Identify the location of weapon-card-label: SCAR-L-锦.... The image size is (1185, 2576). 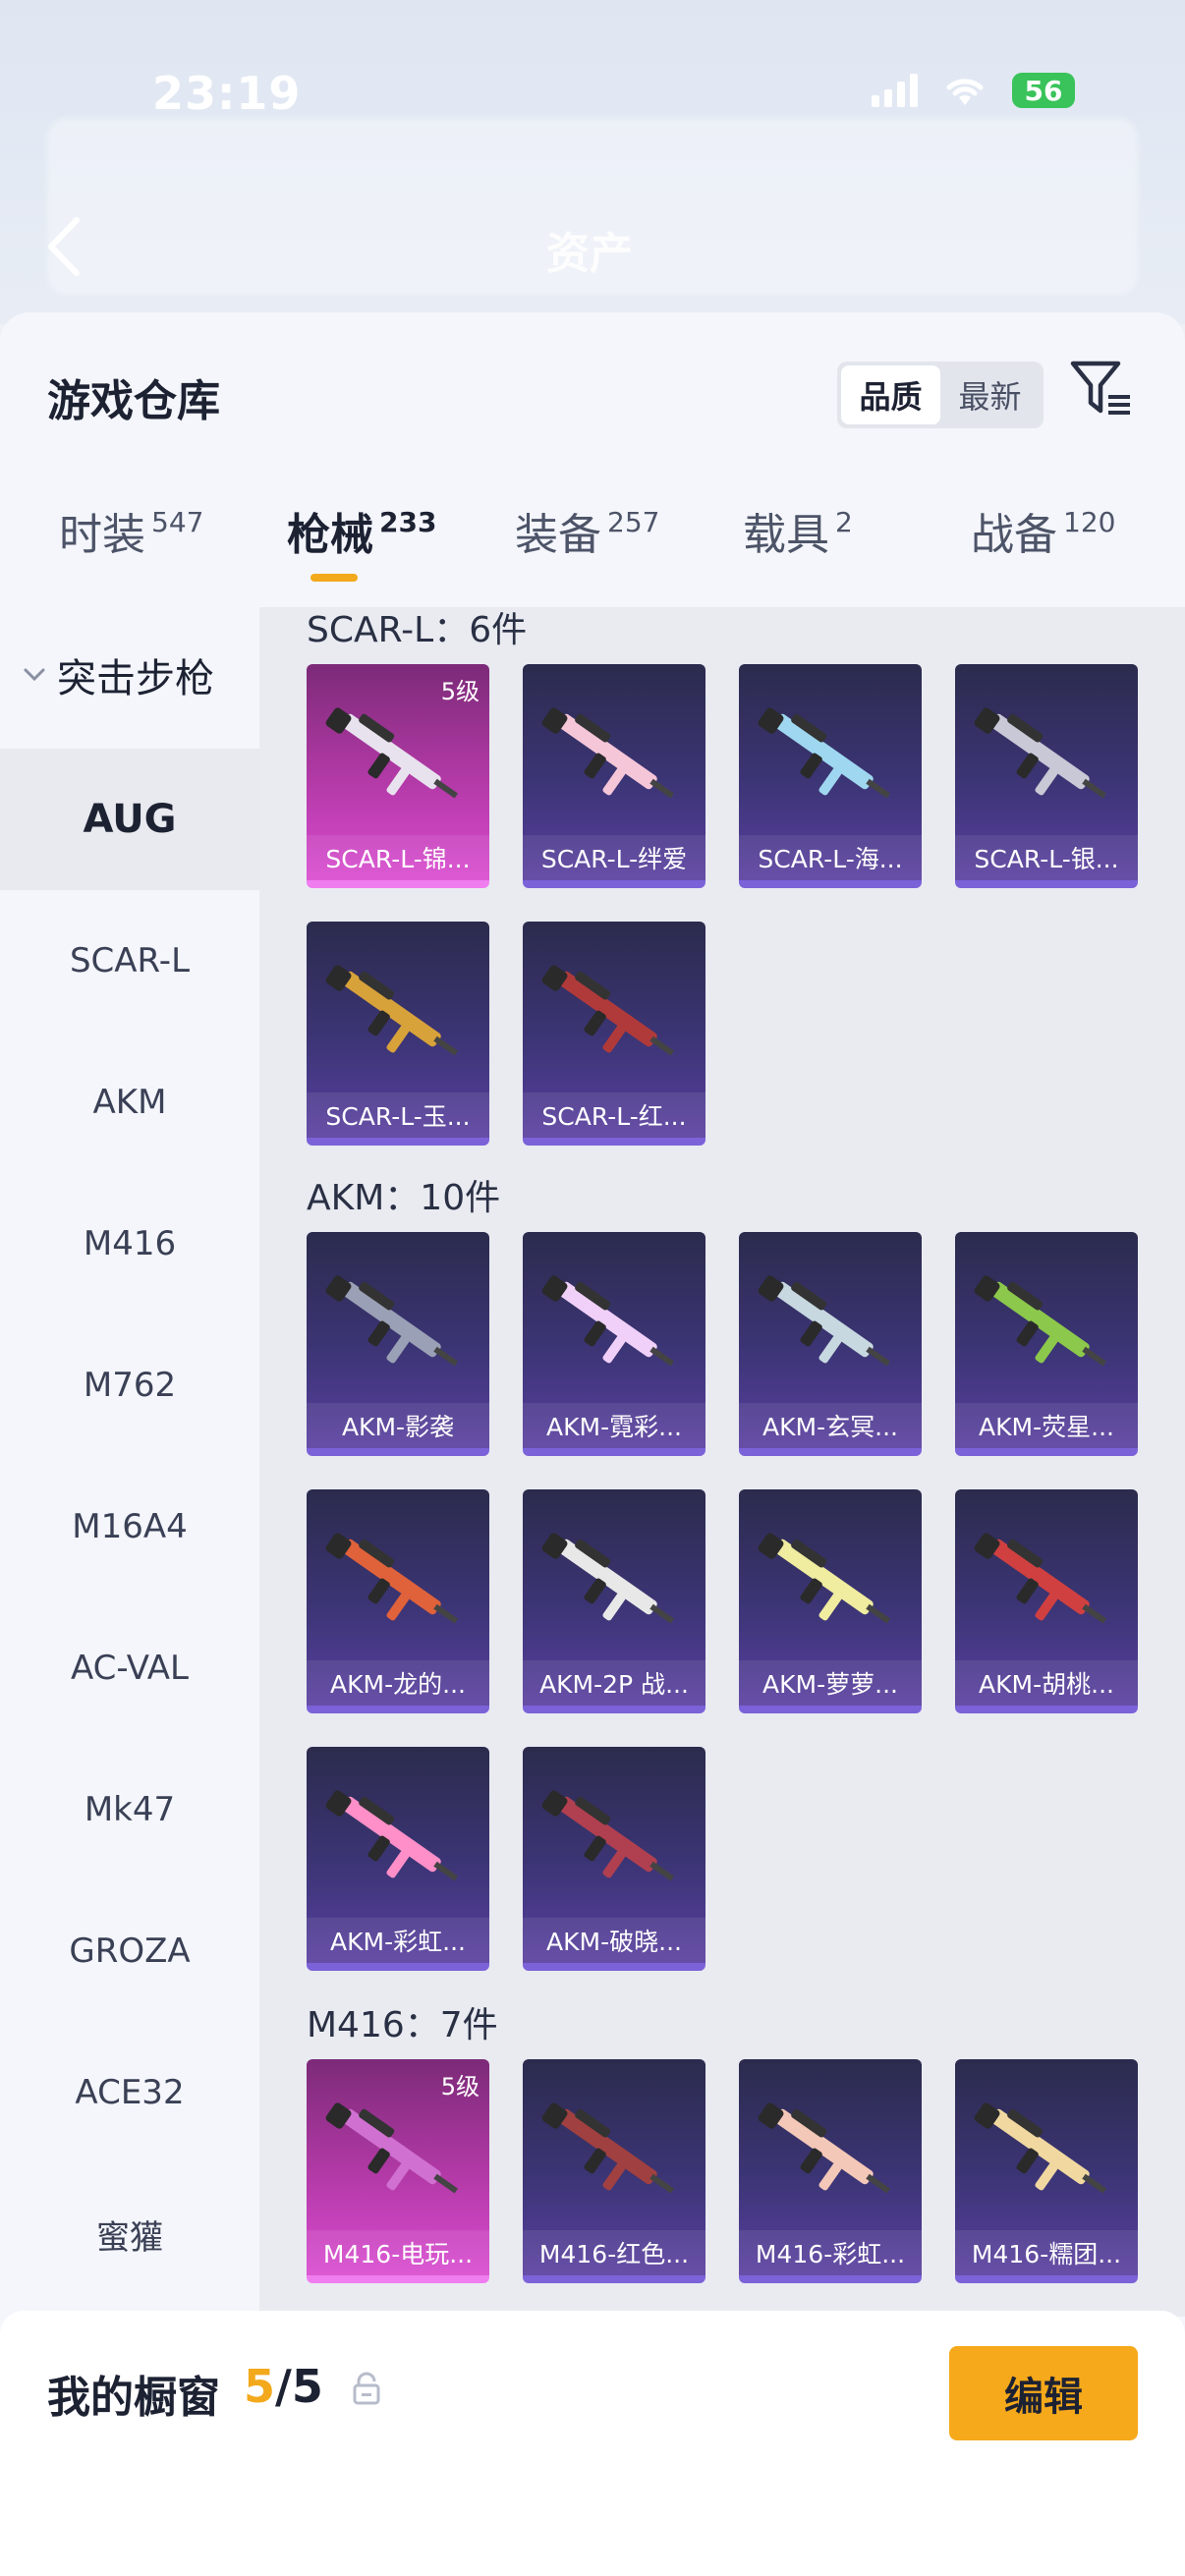
(398, 857).